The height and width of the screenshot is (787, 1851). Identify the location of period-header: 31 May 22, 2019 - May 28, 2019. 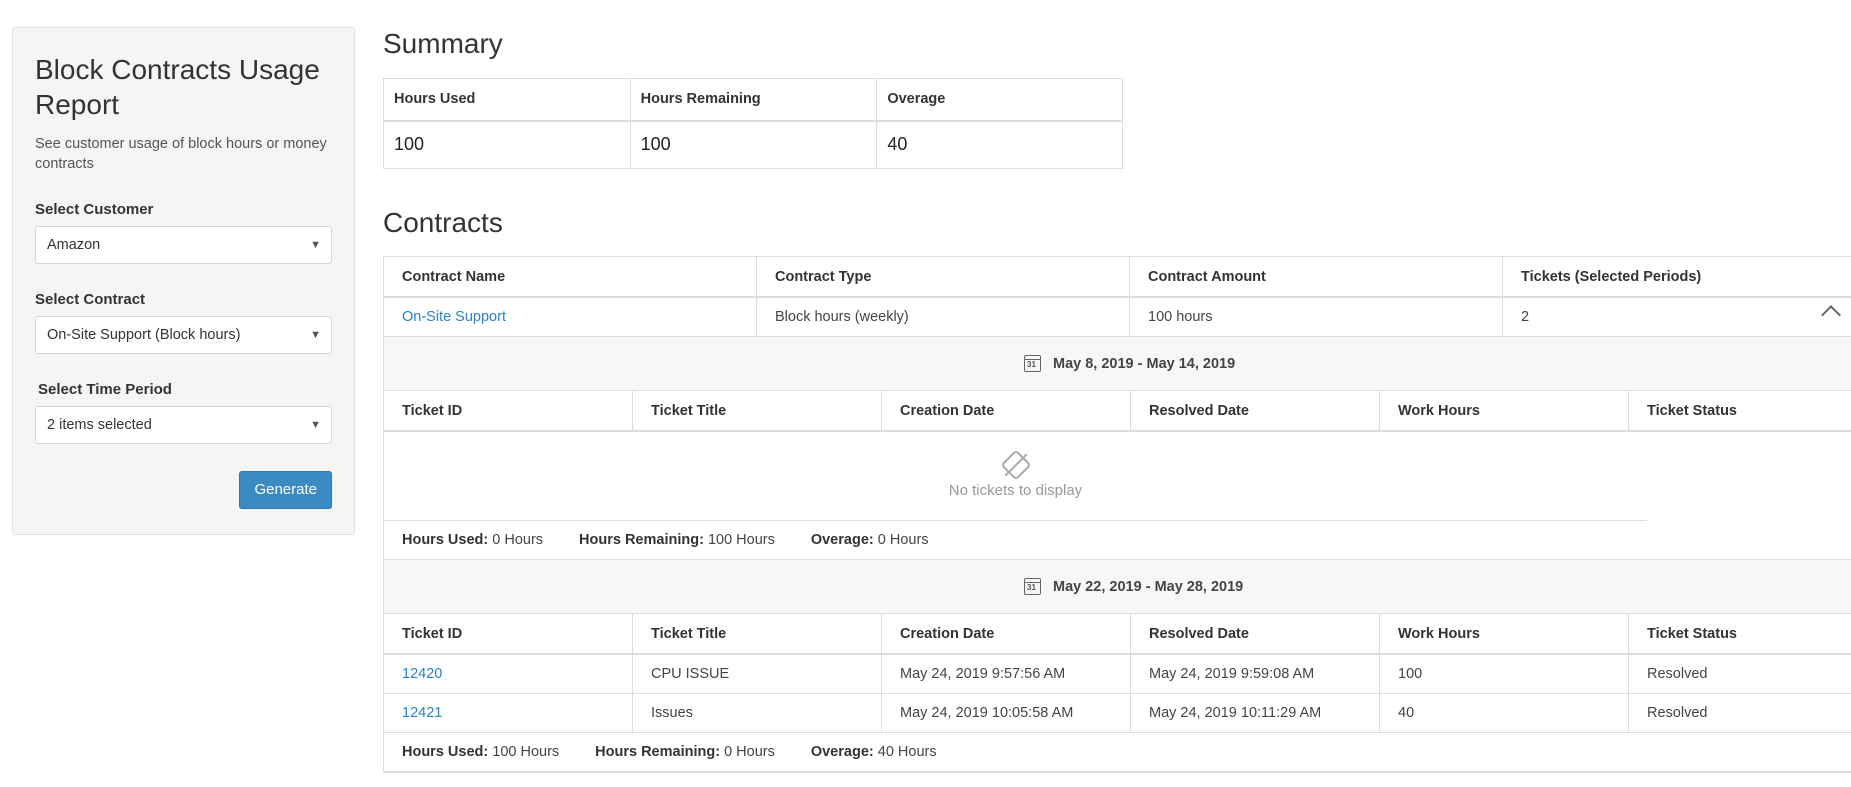
(1117, 587).